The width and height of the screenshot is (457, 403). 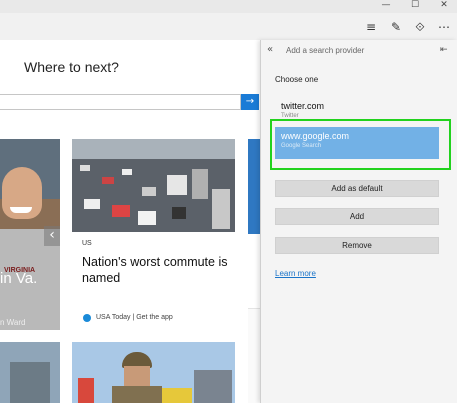 I want to click on panel-title: Add a search provider, so click(x=325, y=50).